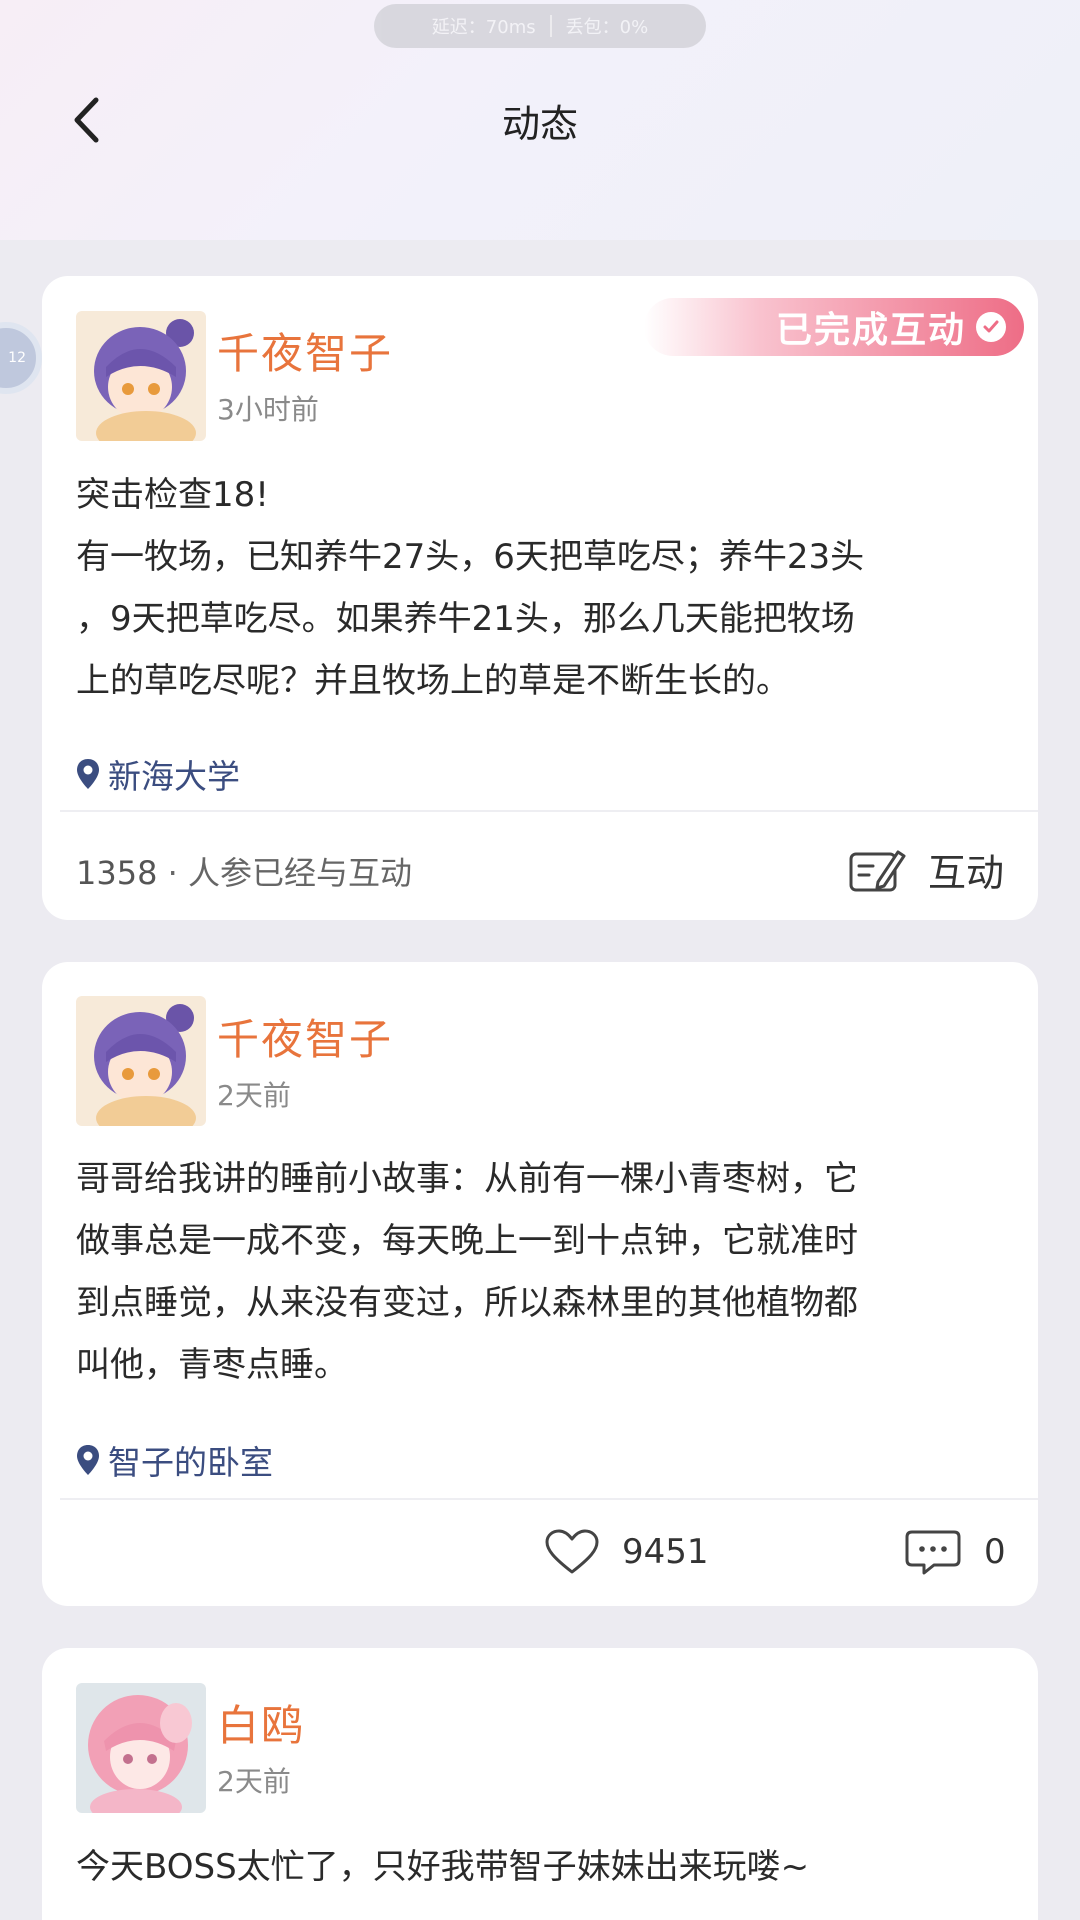 Image resolution: width=1080 pixels, height=1920 pixels. What do you see at coordinates (261, 1722) in the screenshot?
I see `author-name: 白鸥` at bounding box center [261, 1722].